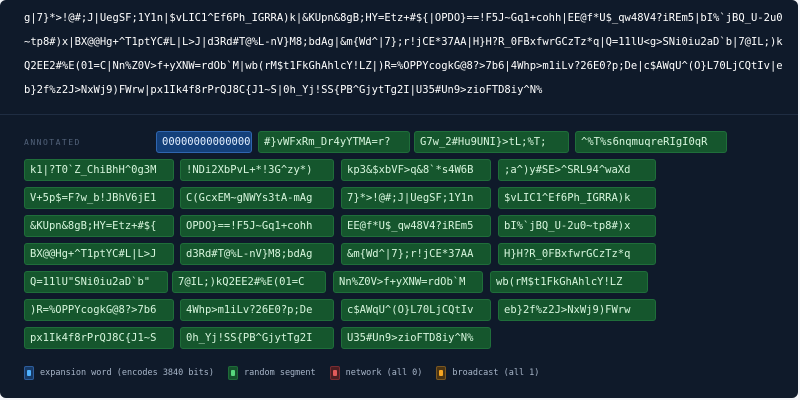 This screenshot has width=800, height=400. What do you see at coordinates (416, 254) in the screenshot?
I see `random-segment-chip: &m{Wd^|7};r!jCE*37AA` at bounding box center [416, 254].